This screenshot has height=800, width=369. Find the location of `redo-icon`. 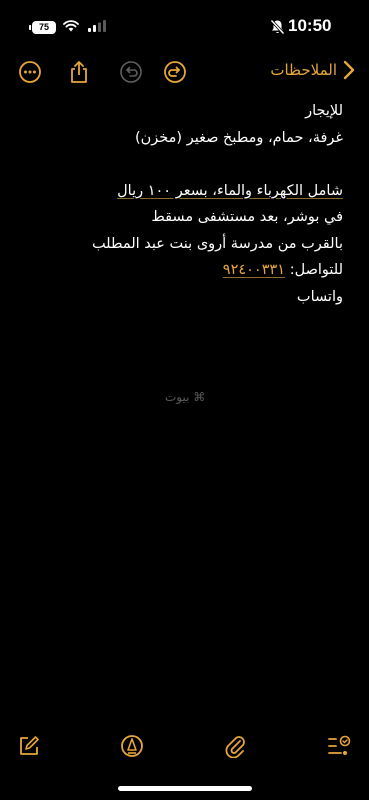

redo-icon is located at coordinates (175, 72).